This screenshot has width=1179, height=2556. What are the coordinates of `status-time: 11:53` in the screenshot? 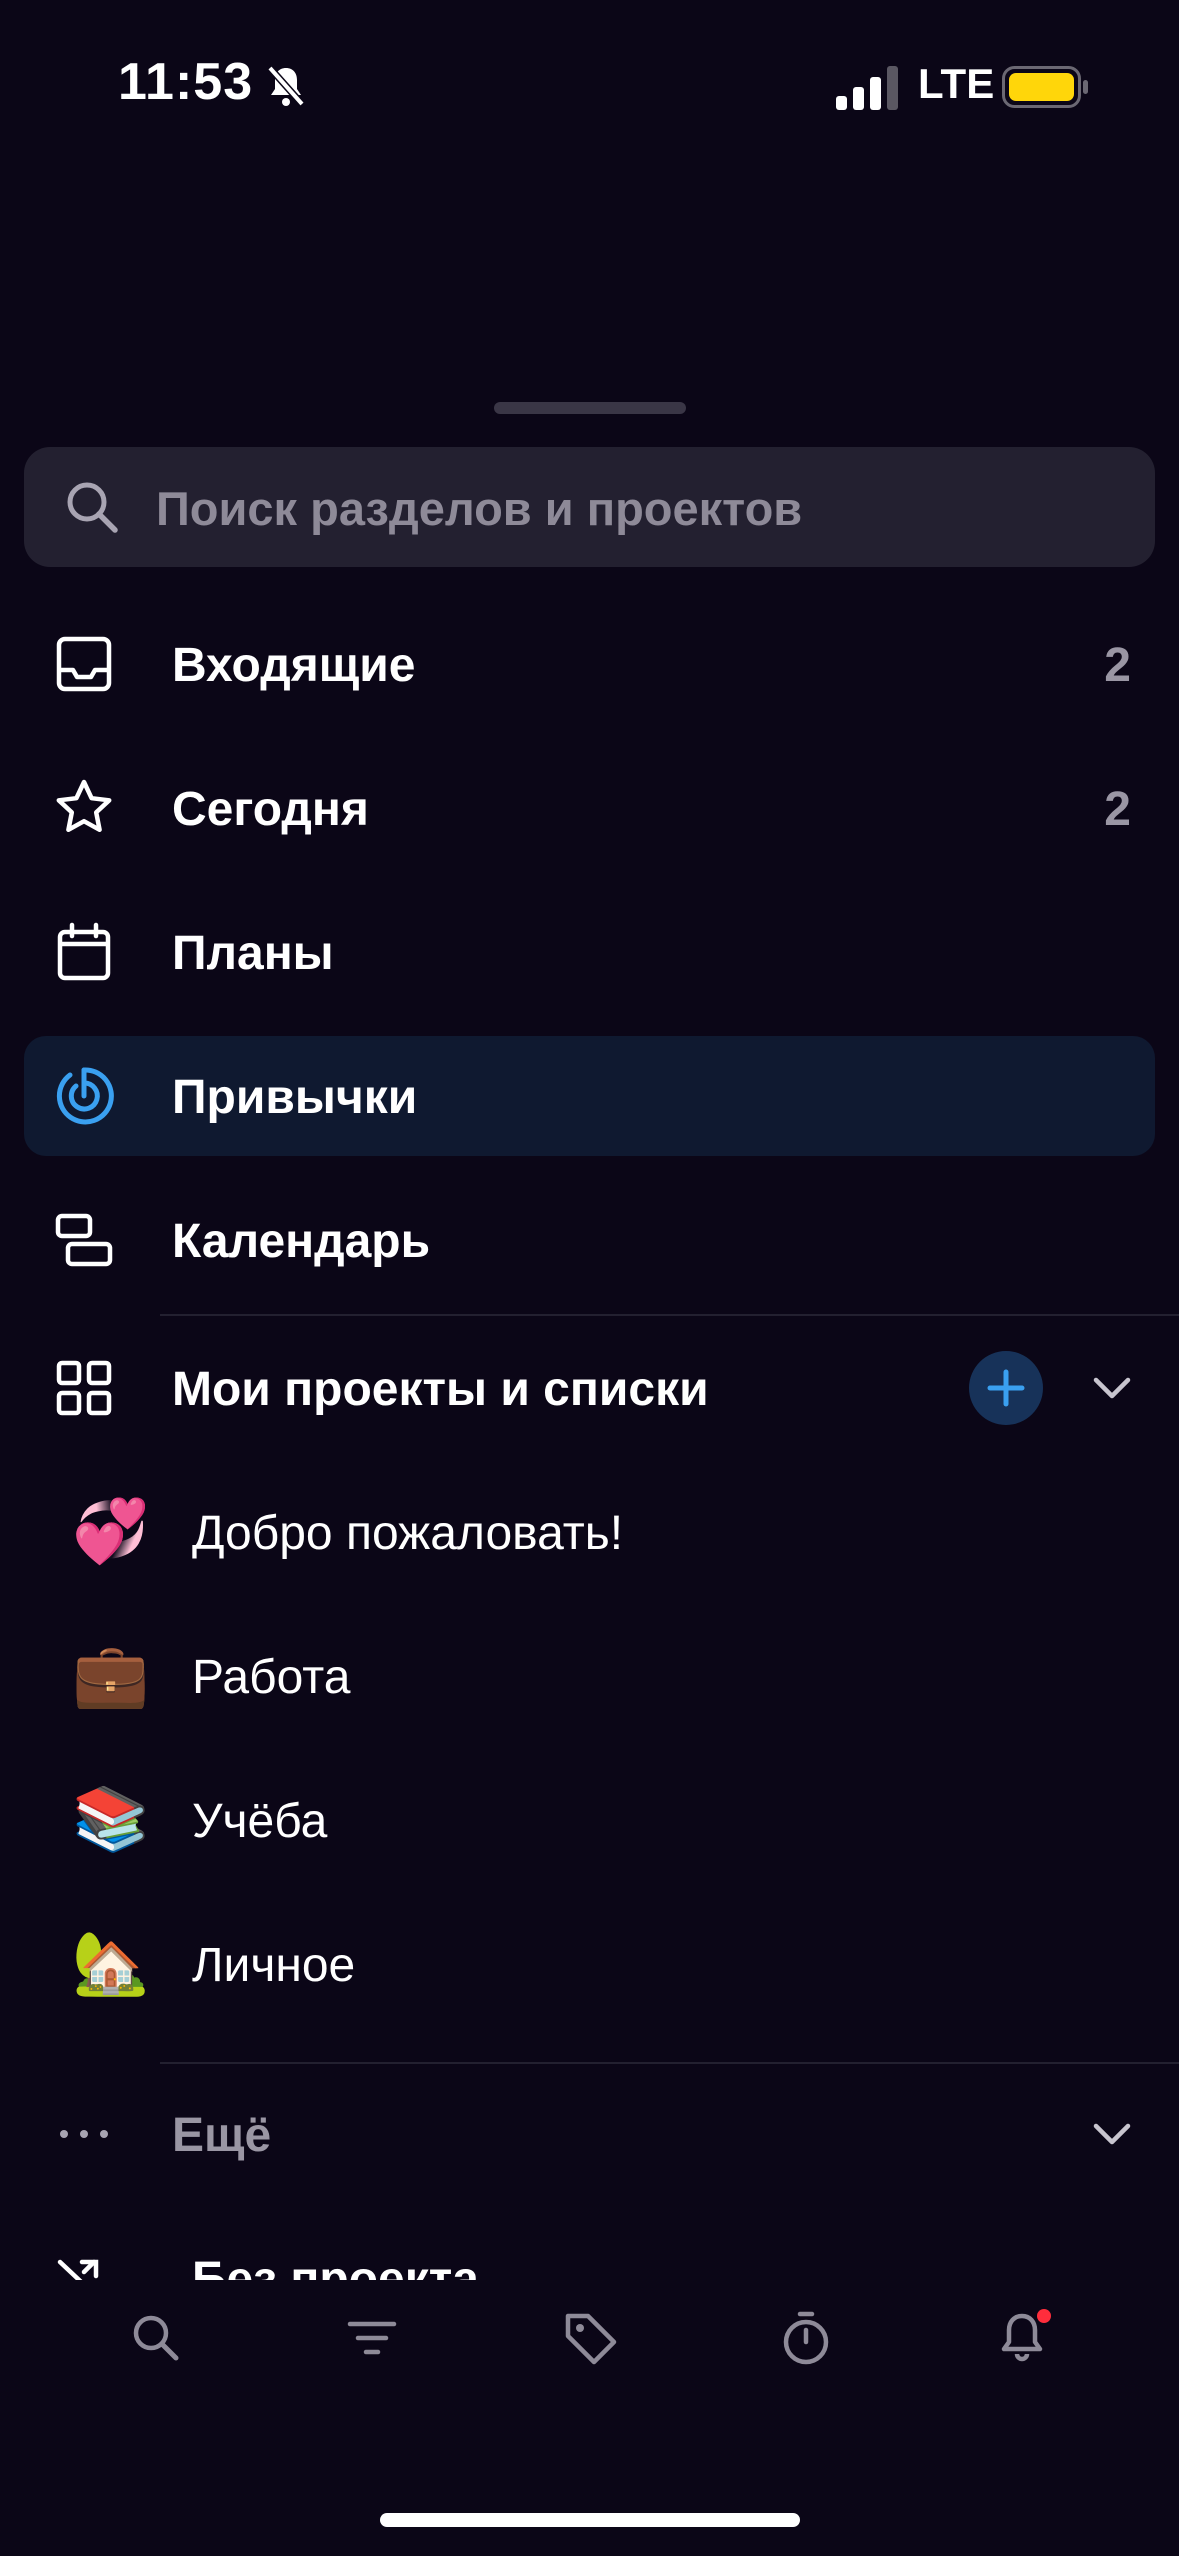 It's located at (186, 82).